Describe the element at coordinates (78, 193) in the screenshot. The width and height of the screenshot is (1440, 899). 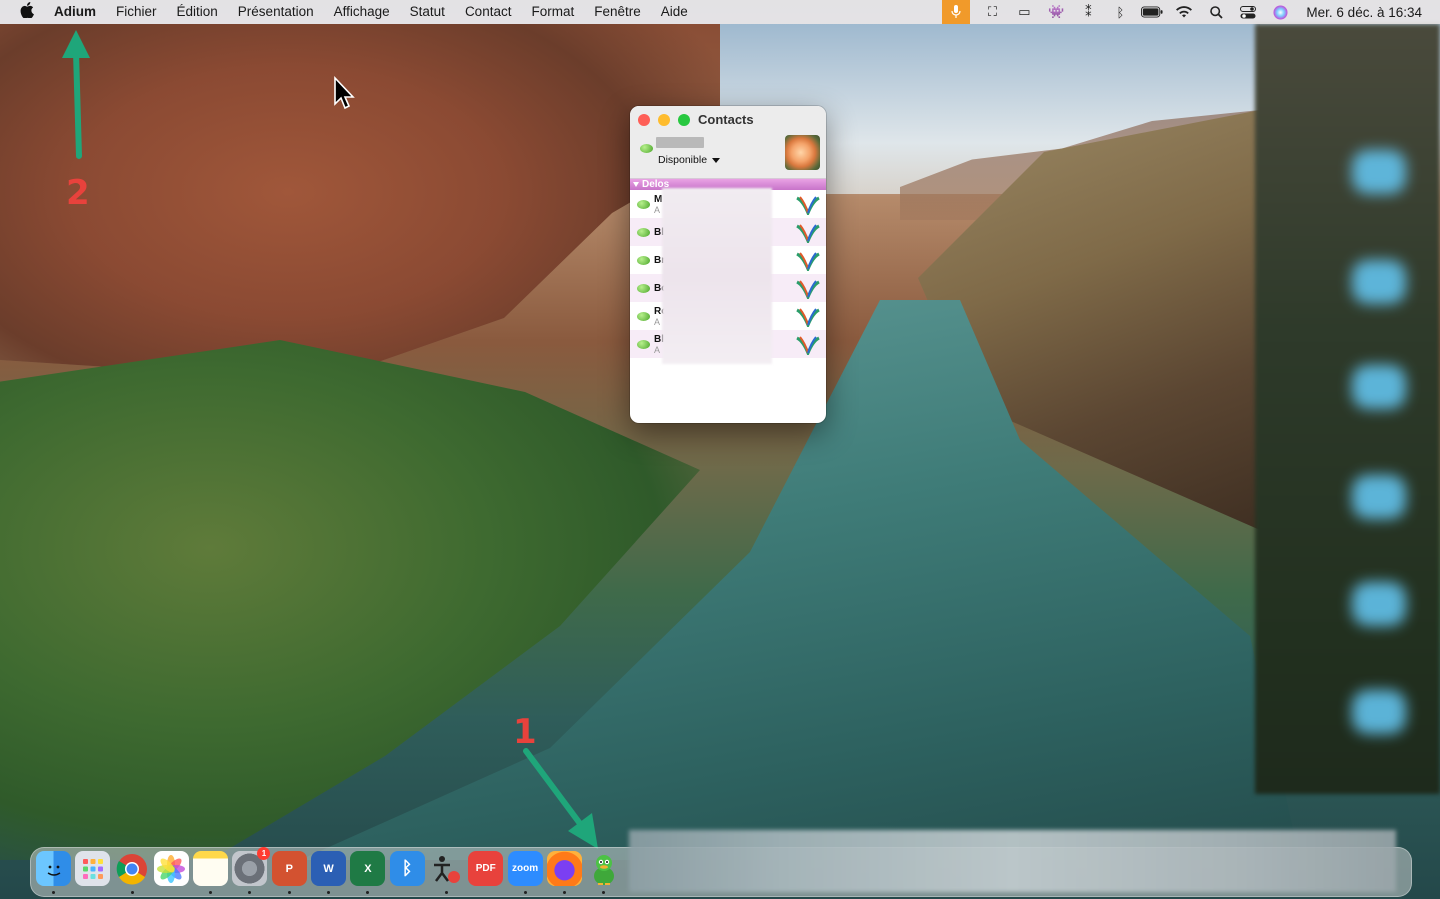
I see `annotation-label-2: 2` at that location.